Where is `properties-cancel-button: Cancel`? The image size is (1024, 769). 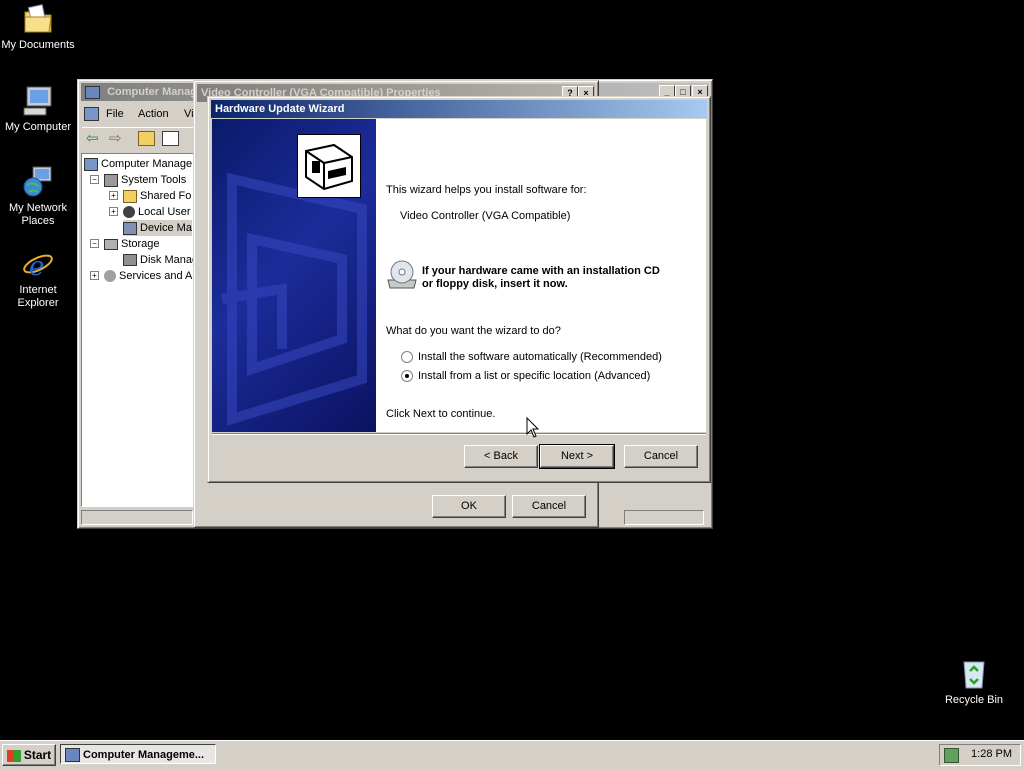
properties-cancel-button: Cancel is located at coordinates (549, 506).